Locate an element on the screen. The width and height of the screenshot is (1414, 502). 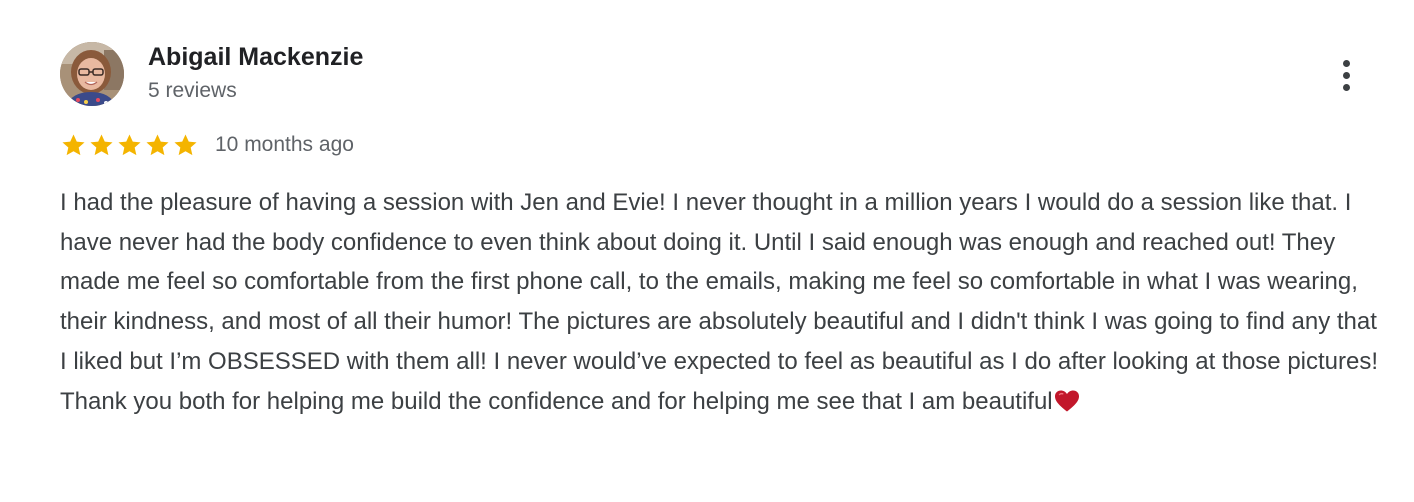
author-review-count: 5 reviews is located at coordinates (192, 91).